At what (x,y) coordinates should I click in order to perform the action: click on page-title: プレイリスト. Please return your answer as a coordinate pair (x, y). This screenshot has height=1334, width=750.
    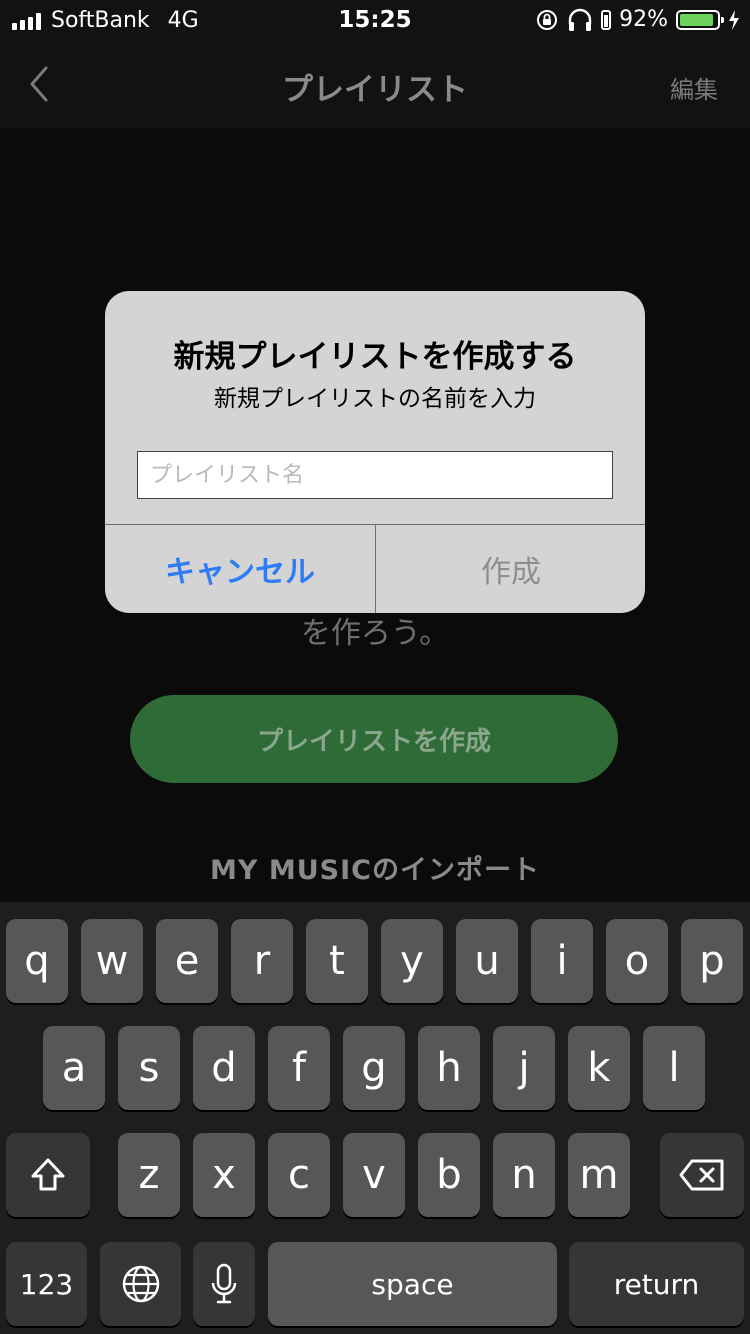
    Looking at the image, I should click on (375, 90).